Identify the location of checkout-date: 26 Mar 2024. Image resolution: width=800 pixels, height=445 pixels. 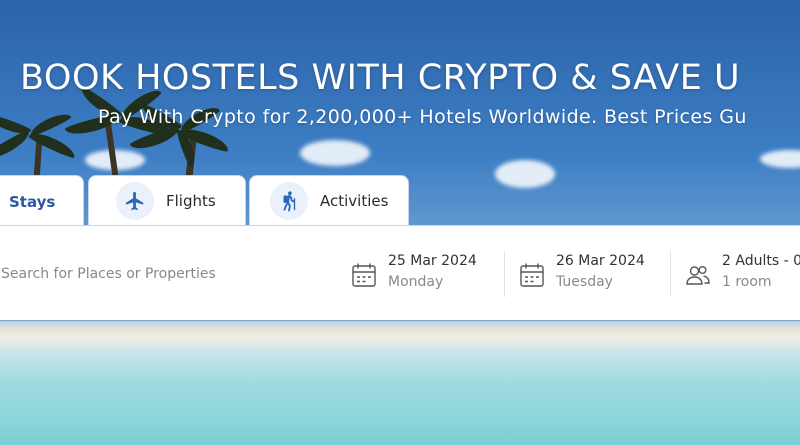
(600, 261).